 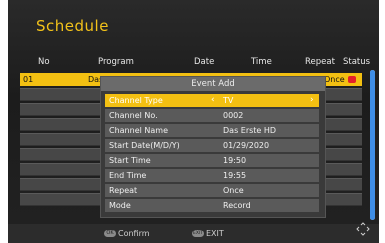 I want to click on dialog-title: Event Add, so click(x=213, y=84).